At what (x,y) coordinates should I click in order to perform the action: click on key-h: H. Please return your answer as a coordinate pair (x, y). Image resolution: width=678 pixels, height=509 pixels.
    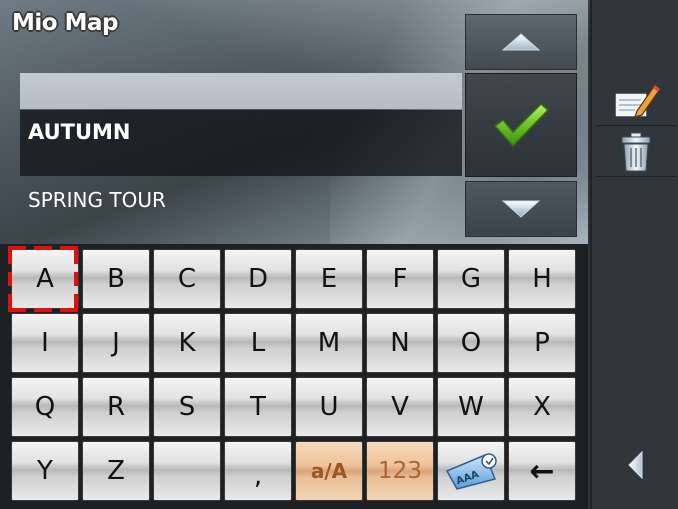
    Looking at the image, I should click on (542, 279).